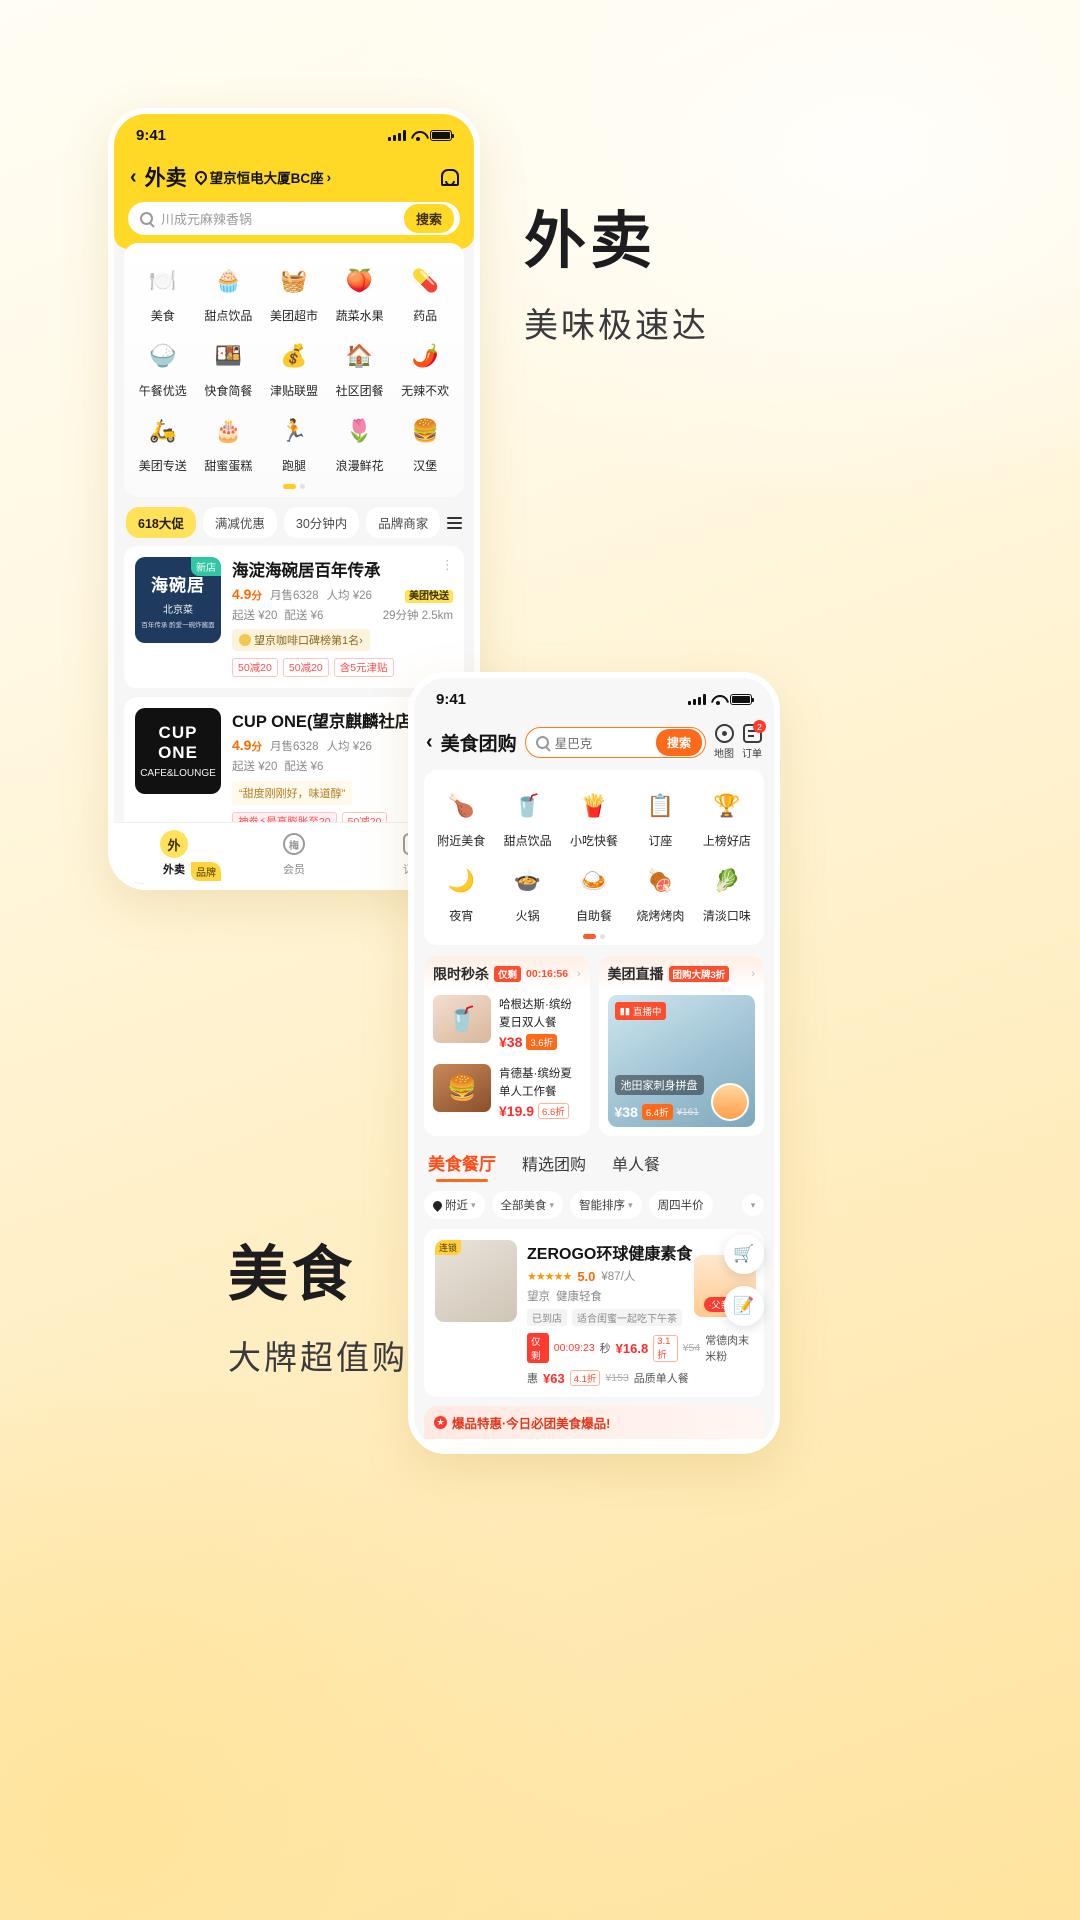  I want to click on menu-icon, so click(454, 522).